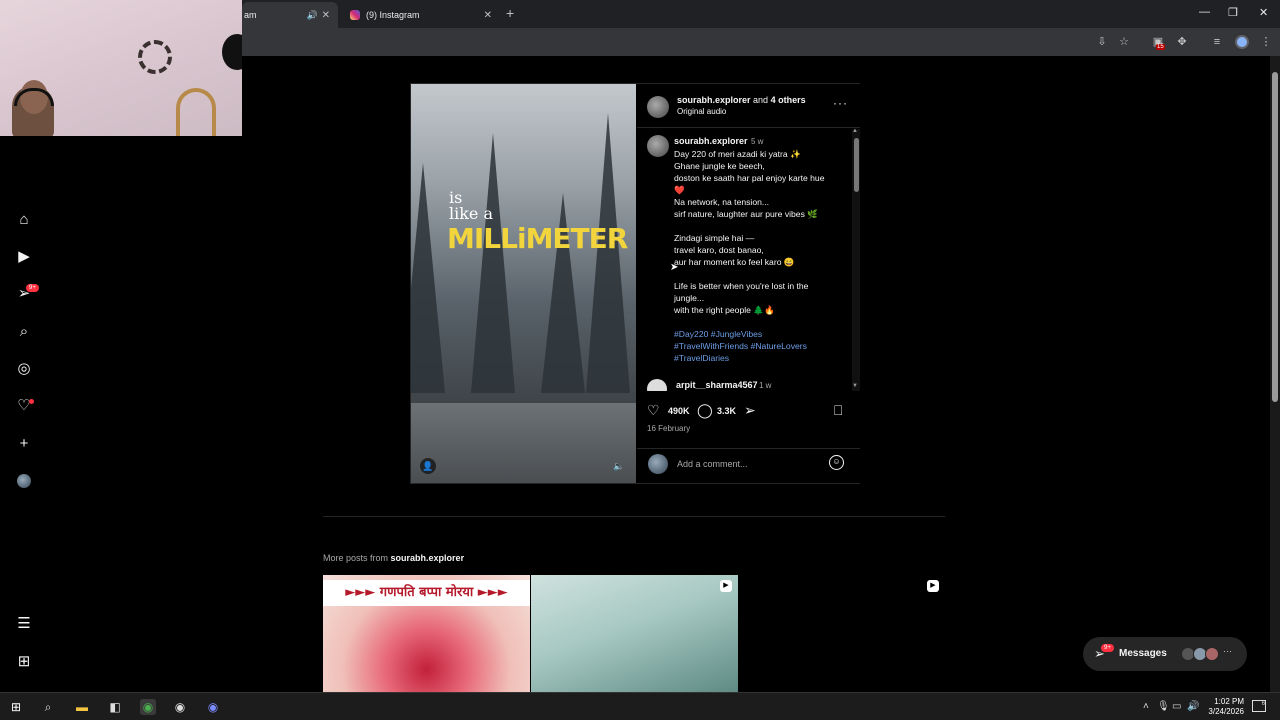 This screenshot has height=720, width=1280. Describe the element at coordinates (737, 154) in the screenshot. I see `caption-line: Day 220 of meri azadi ki yatra ✨` at that location.